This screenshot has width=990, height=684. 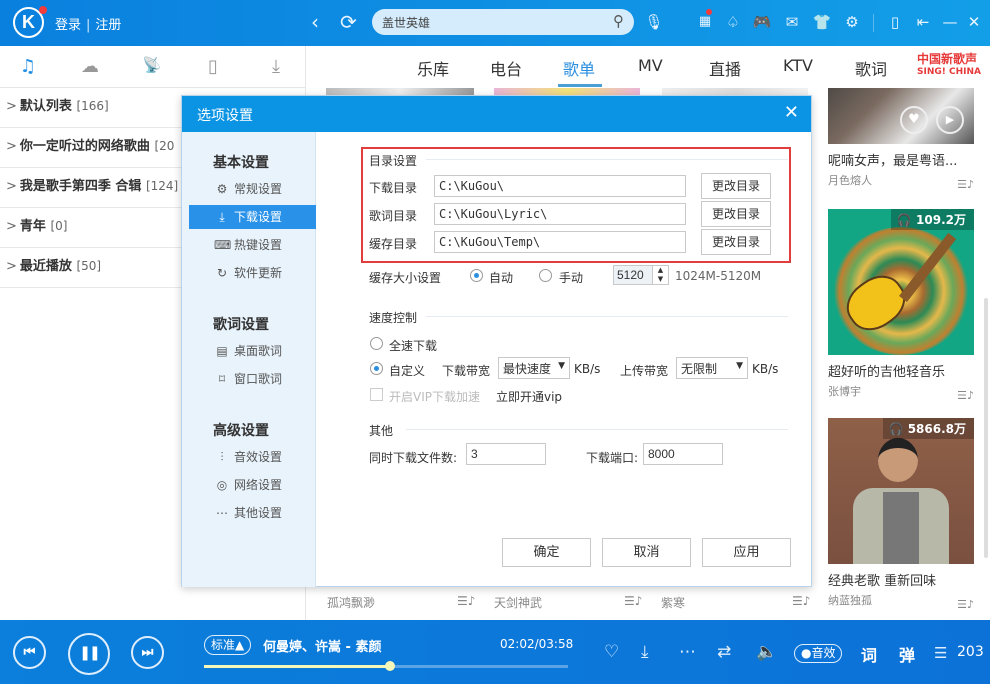 I want to click on tab-mv: MV, so click(x=650, y=65).